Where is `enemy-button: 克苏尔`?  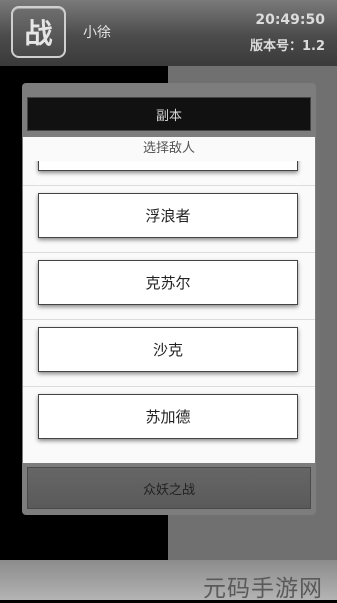 enemy-button: 克苏尔 is located at coordinates (168, 282).